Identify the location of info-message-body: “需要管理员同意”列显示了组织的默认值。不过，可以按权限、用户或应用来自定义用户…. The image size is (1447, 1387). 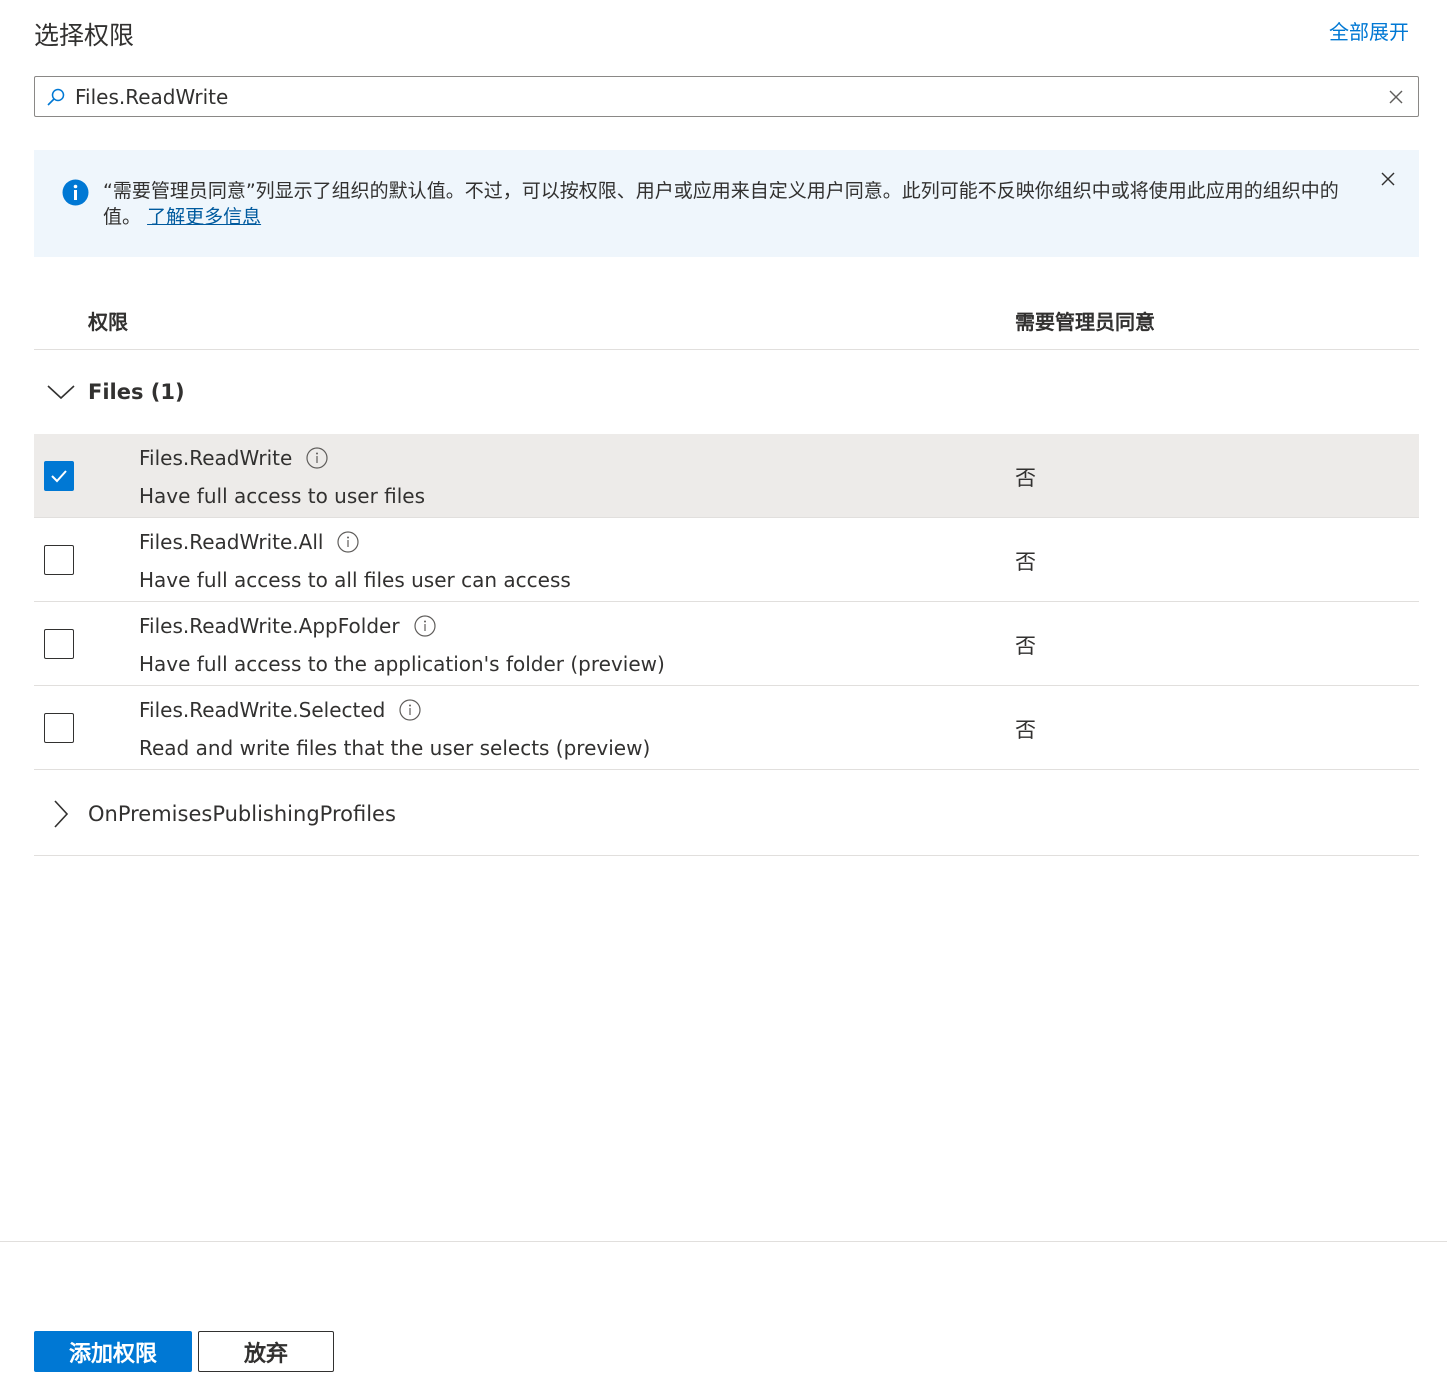
(721, 204).